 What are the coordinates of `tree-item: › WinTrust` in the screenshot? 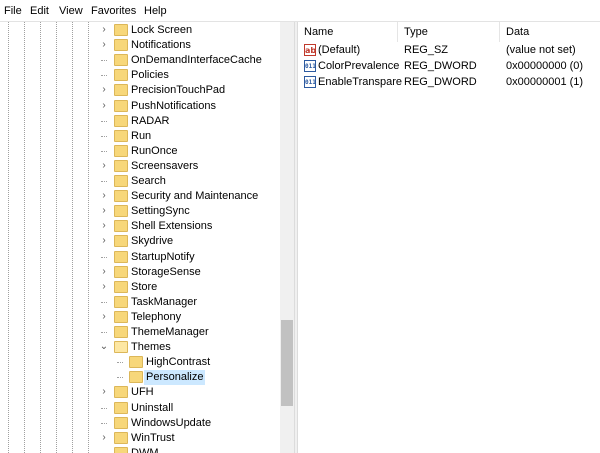 It's located at (140, 438).